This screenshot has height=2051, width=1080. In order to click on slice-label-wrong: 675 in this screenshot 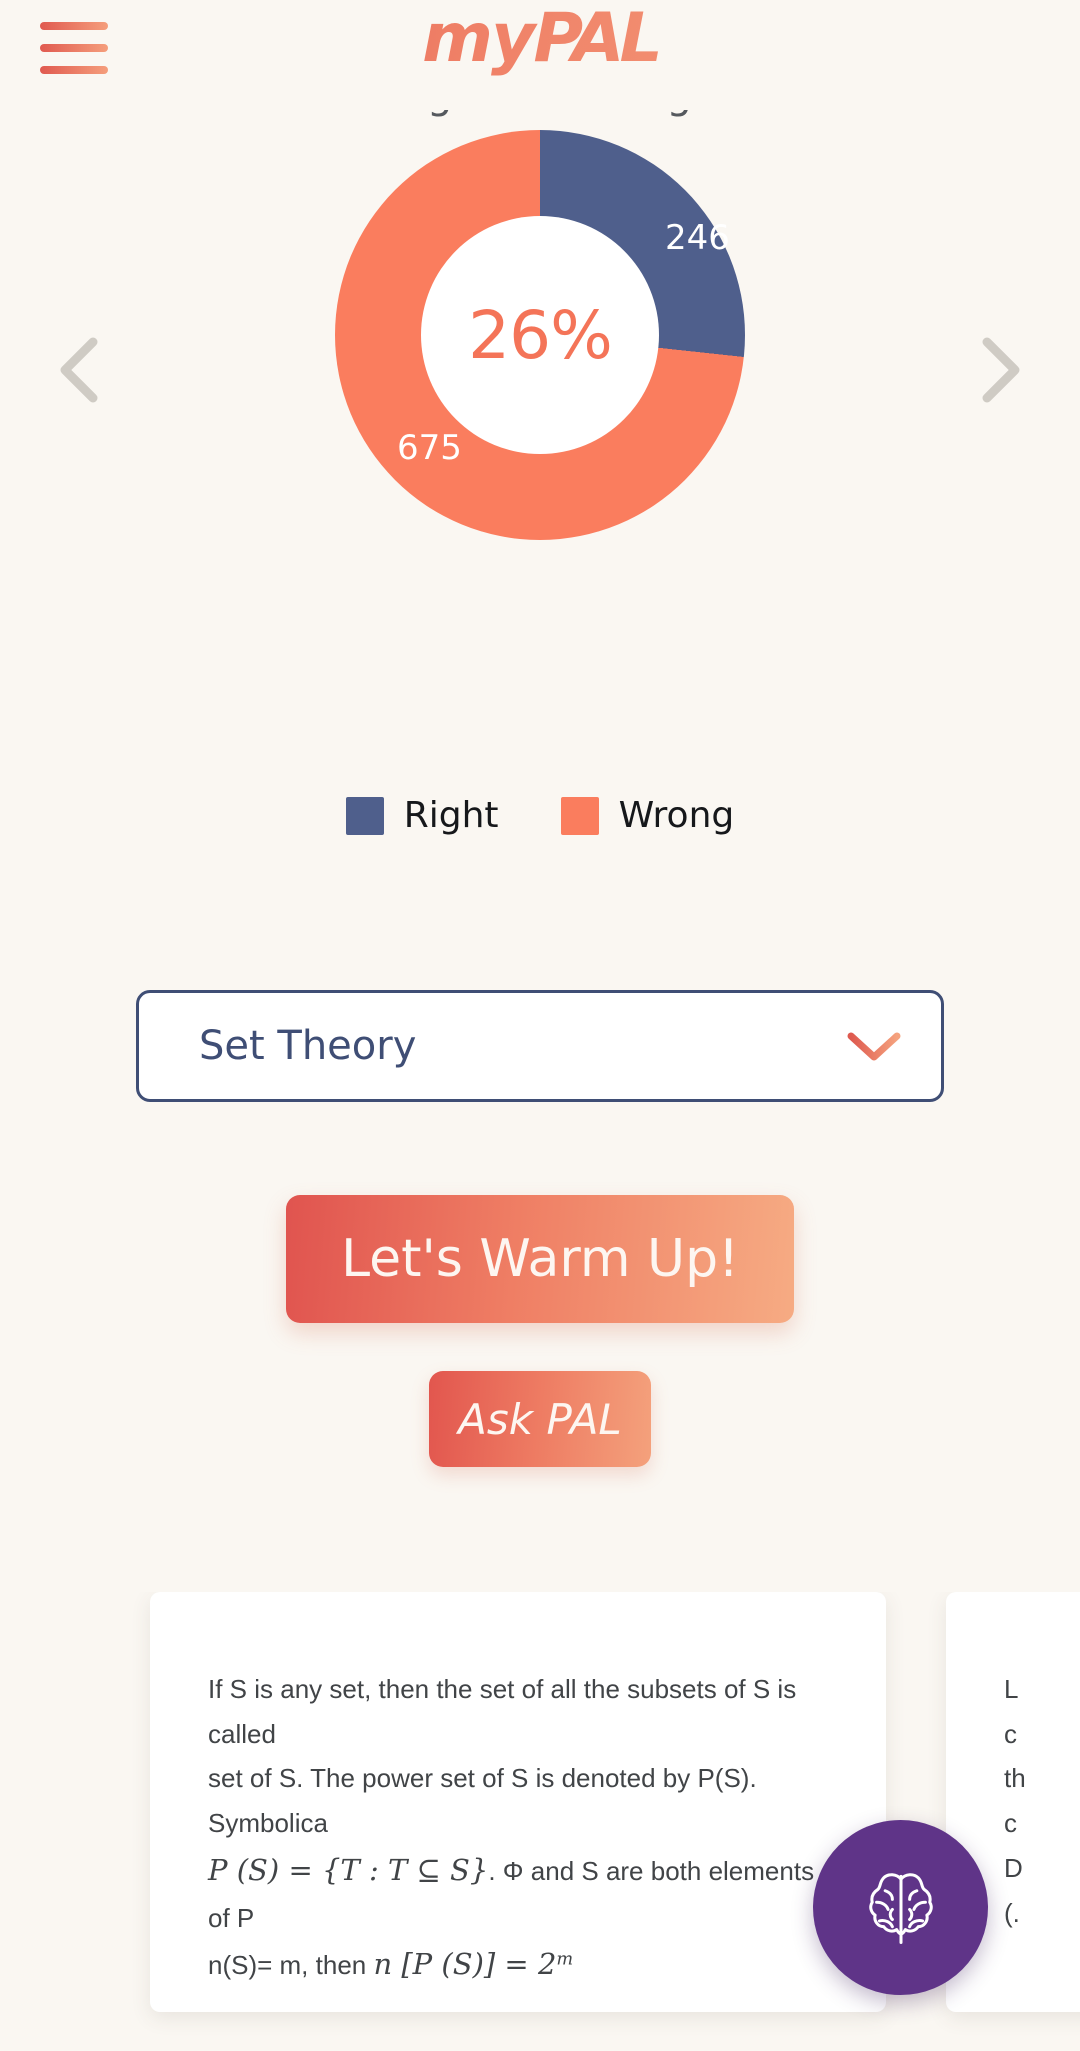, I will do `click(429, 448)`.